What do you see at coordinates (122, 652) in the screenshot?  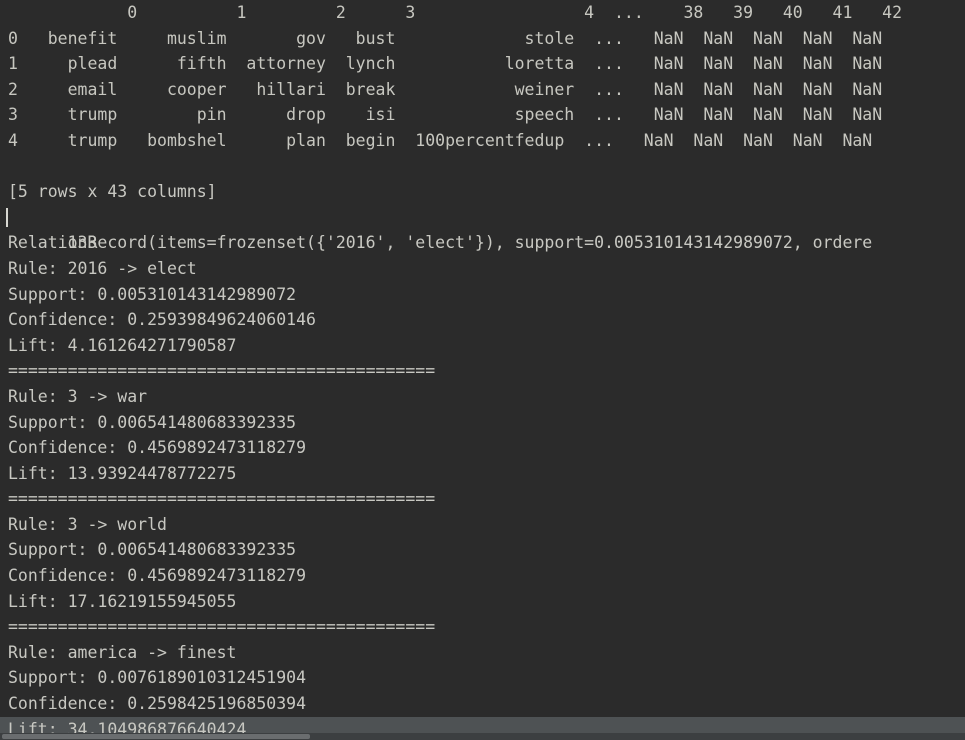 I see `rule-line: Rule: america -> finest` at bounding box center [122, 652].